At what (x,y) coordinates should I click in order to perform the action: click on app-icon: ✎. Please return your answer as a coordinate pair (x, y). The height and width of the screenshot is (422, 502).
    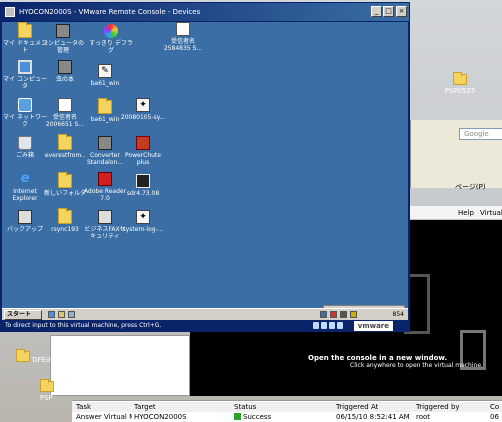
    Looking at the image, I should click on (105, 71).